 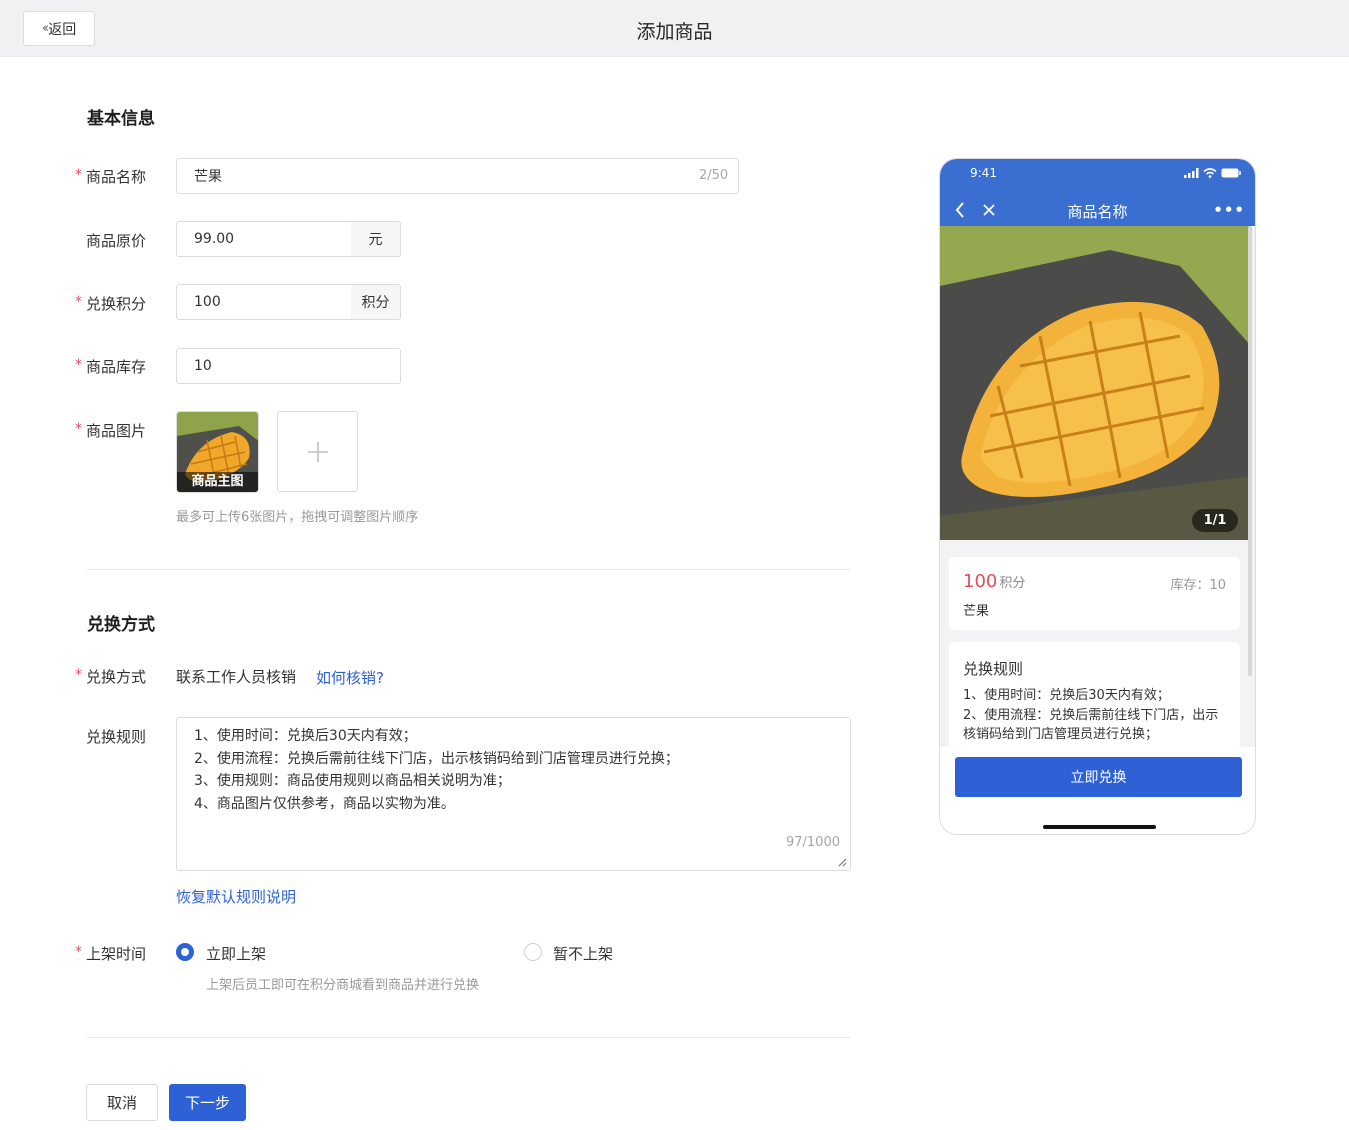 What do you see at coordinates (1098, 777) in the screenshot?
I see `exchange-now-button: 立即兑换` at bounding box center [1098, 777].